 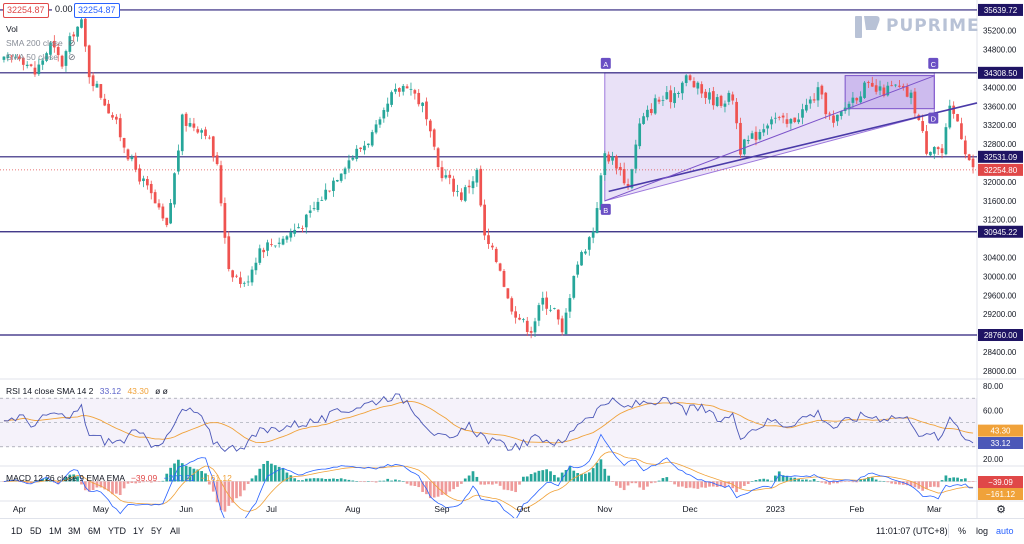 I want to click on price-tick-label: 33200.00, so click(x=1000, y=125).